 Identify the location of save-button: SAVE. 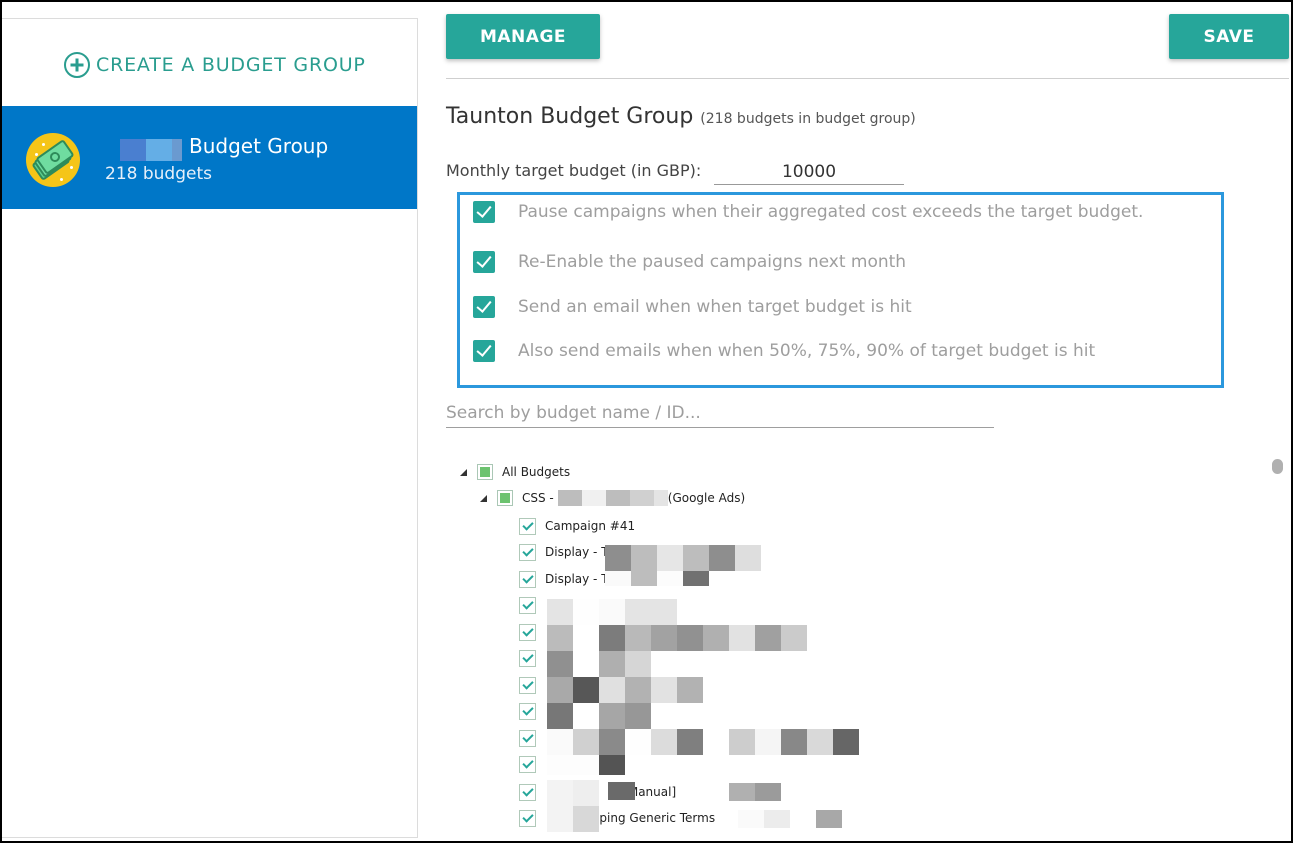
(1229, 36).